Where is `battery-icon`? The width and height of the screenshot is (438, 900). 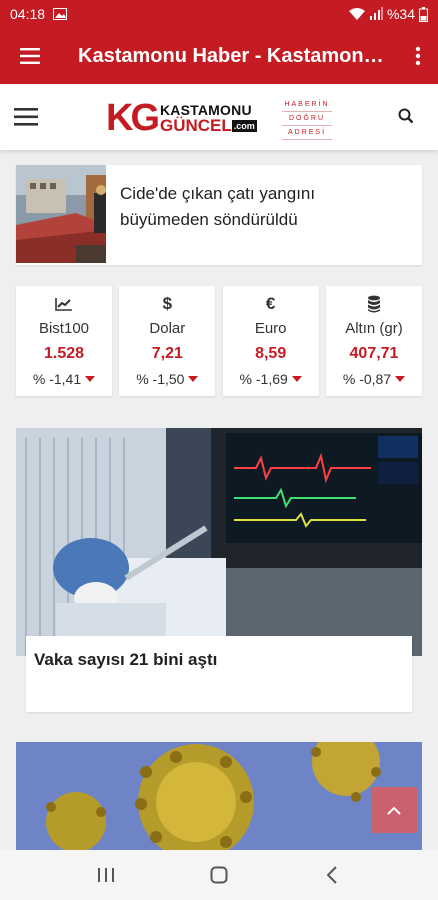 battery-icon is located at coordinates (423, 14).